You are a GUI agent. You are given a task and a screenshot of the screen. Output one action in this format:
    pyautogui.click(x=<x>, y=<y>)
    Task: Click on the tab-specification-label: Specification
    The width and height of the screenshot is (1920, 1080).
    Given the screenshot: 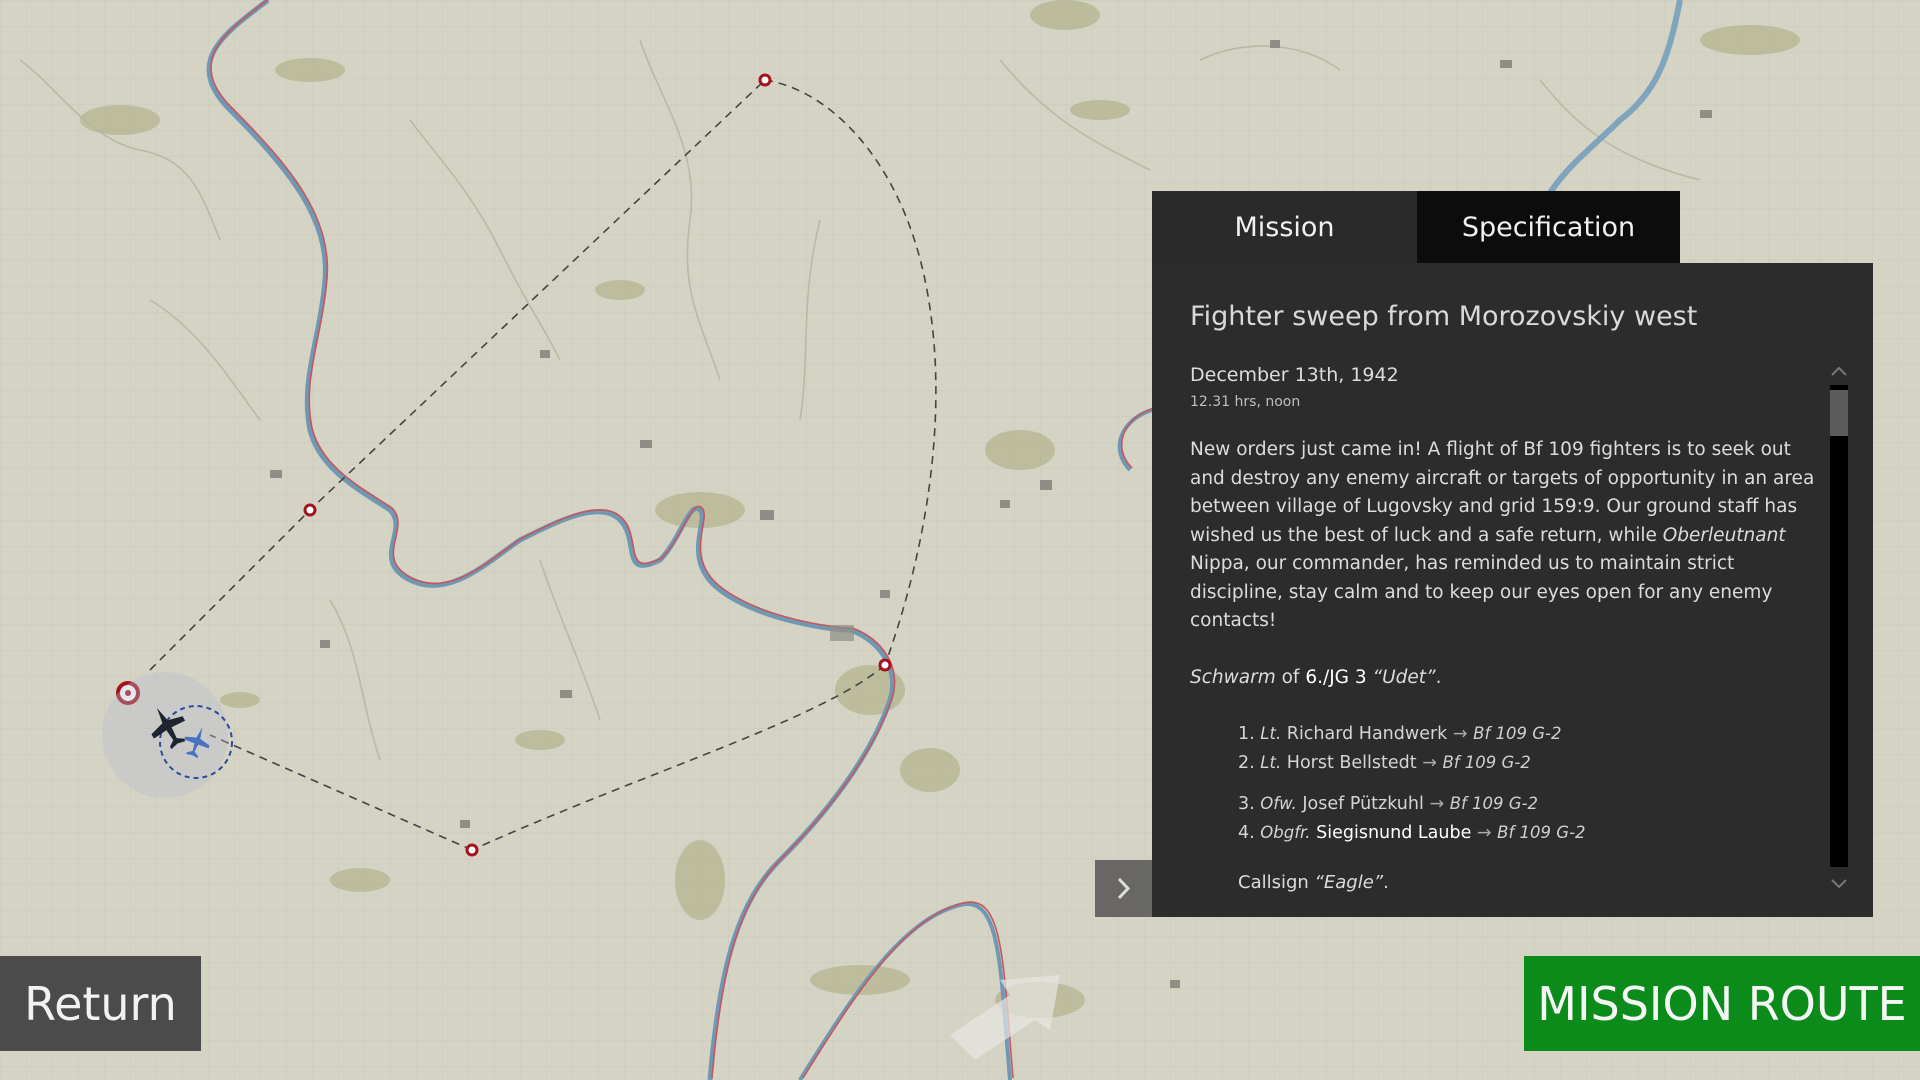 What is the action you would take?
    pyautogui.click(x=1548, y=227)
    